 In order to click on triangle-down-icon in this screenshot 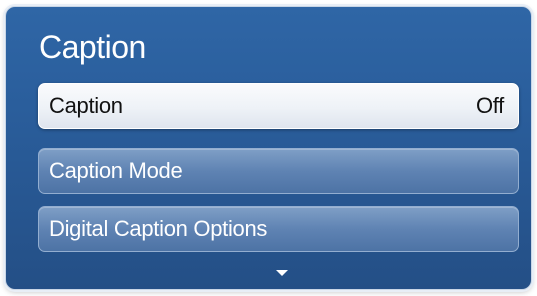, I will do `click(282, 273)`.